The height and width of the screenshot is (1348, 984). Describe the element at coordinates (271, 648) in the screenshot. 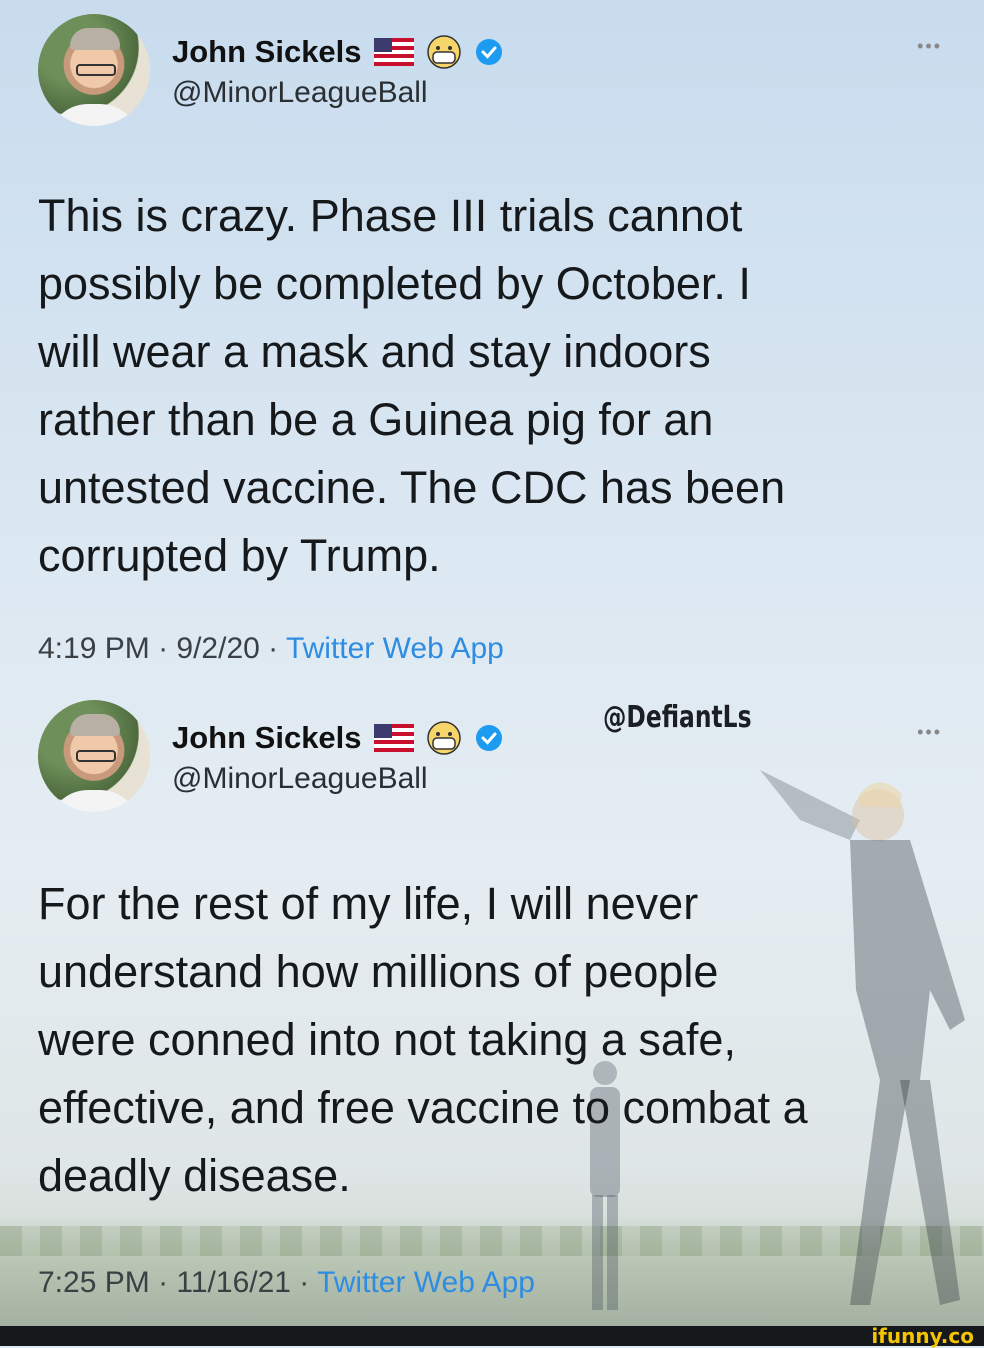

I see `tweet-meta: 4:19 PM · 9/2/20 · Twitter Web App` at that location.